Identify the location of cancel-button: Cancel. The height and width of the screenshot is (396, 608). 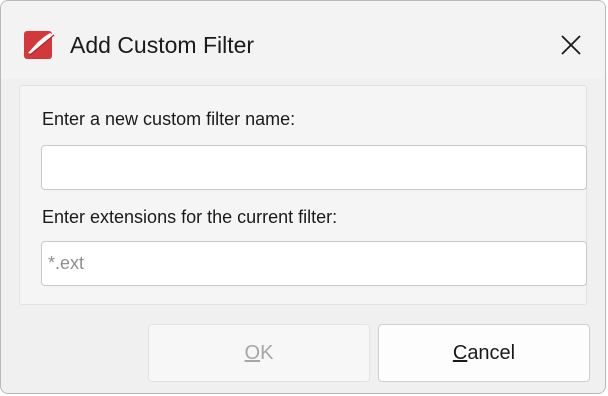
(484, 353).